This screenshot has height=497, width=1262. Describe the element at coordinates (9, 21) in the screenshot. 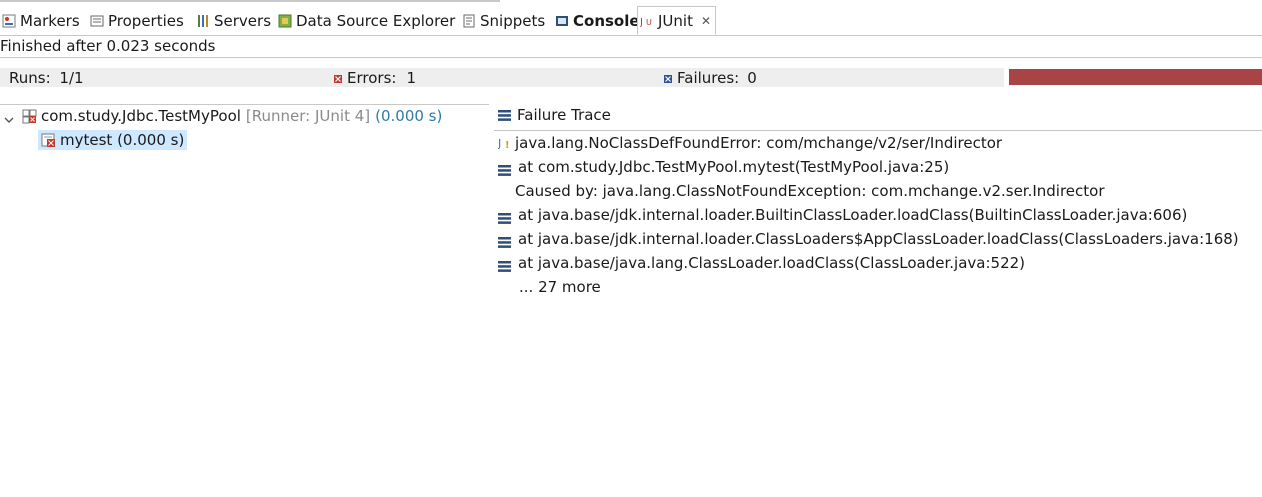

I see `markers-icon` at that location.